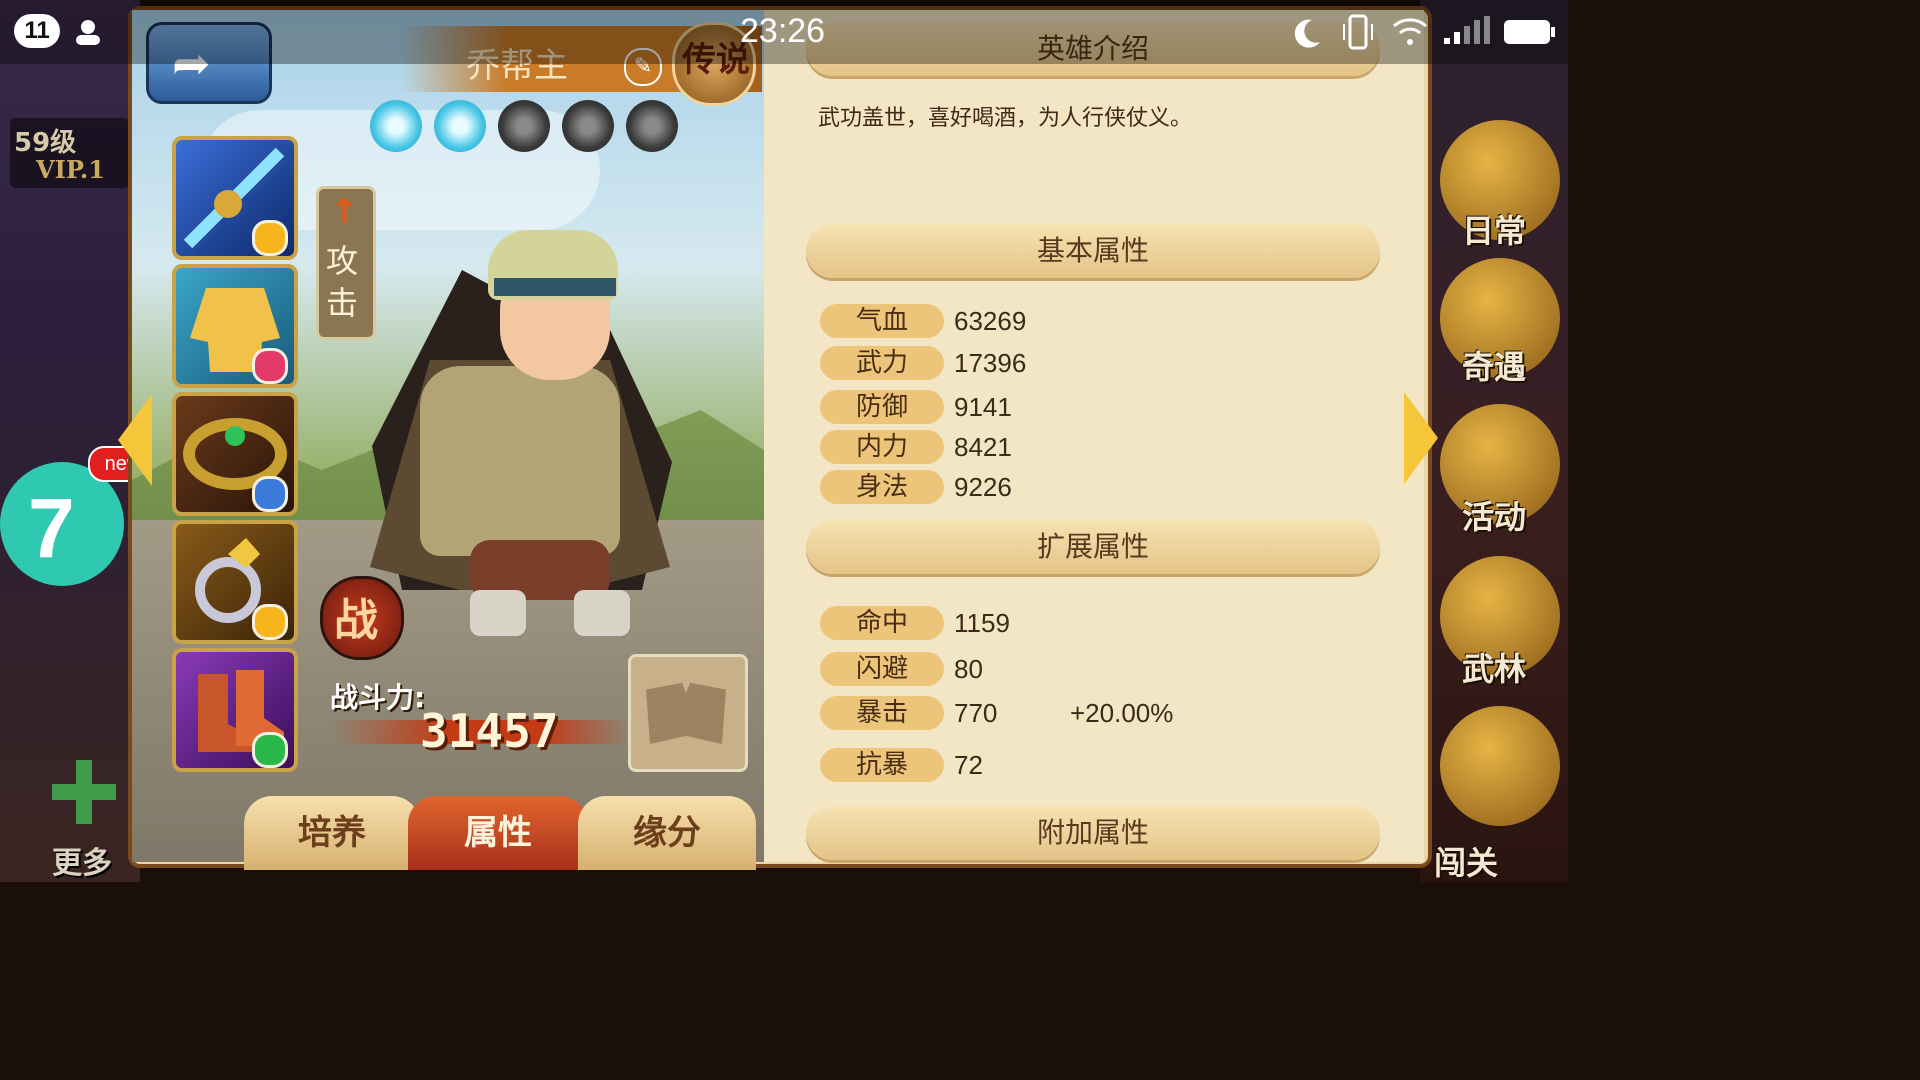 The width and height of the screenshot is (1920, 1080). I want to click on stat-label-crit: 暴击, so click(882, 713).